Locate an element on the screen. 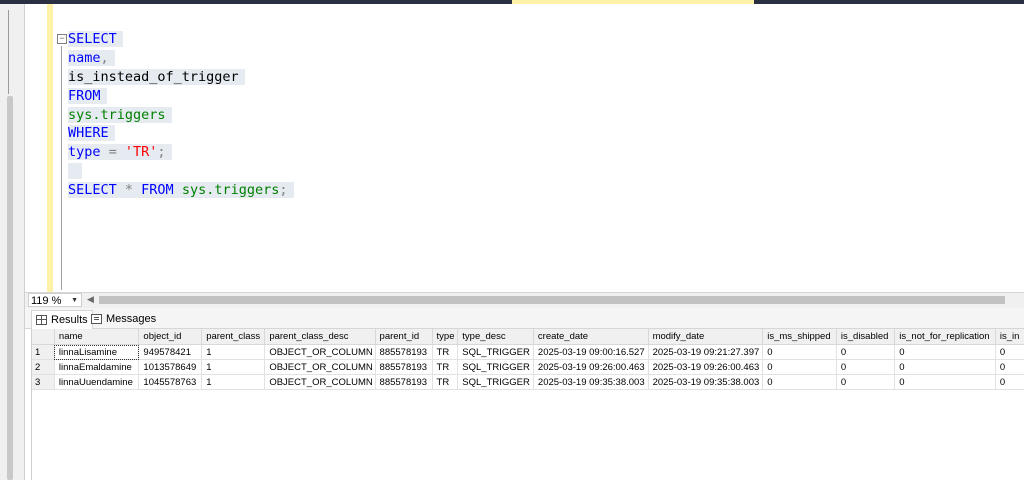 The width and height of the screenshot is (1024, 480). selected-text is located at coordinates (75, 171).